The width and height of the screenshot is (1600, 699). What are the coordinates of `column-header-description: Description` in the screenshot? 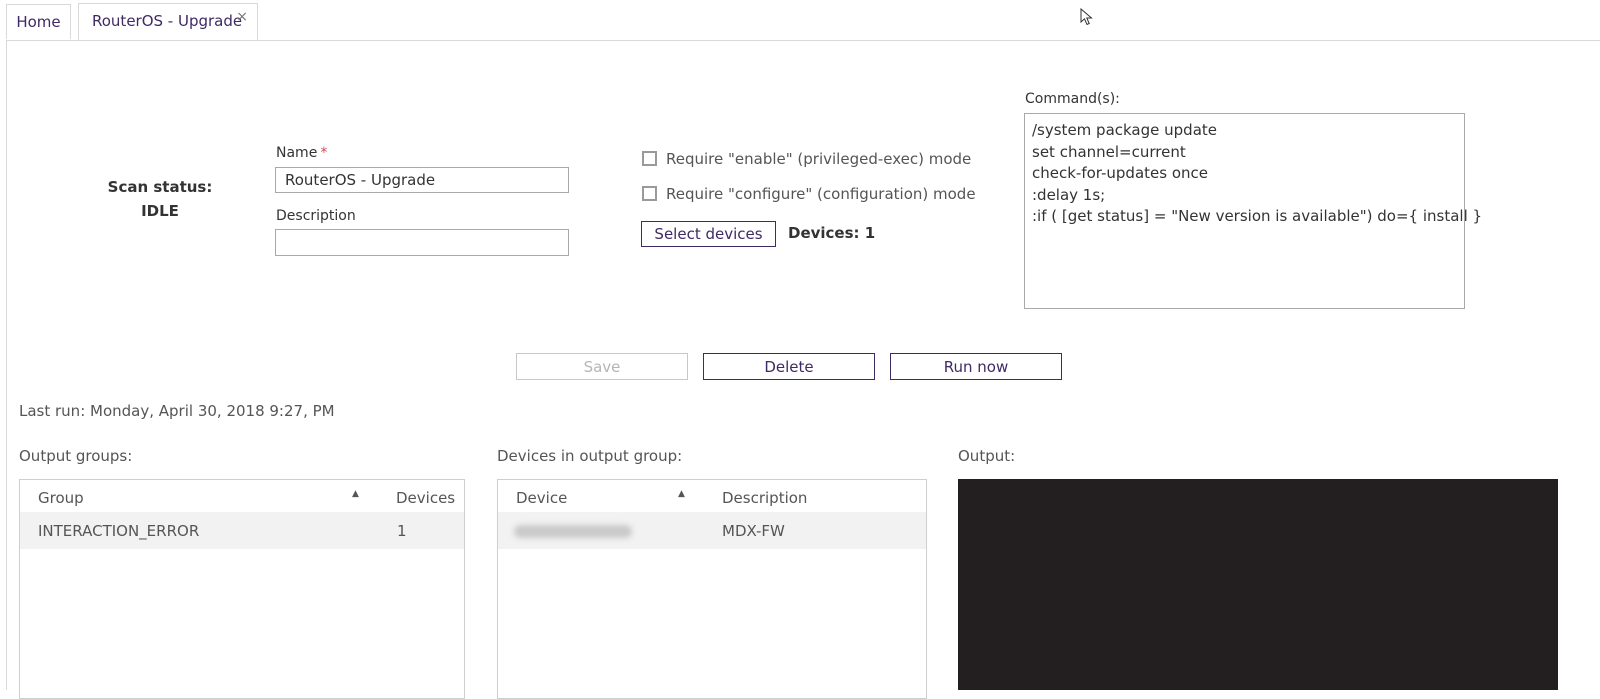 It's located at (764, 498).